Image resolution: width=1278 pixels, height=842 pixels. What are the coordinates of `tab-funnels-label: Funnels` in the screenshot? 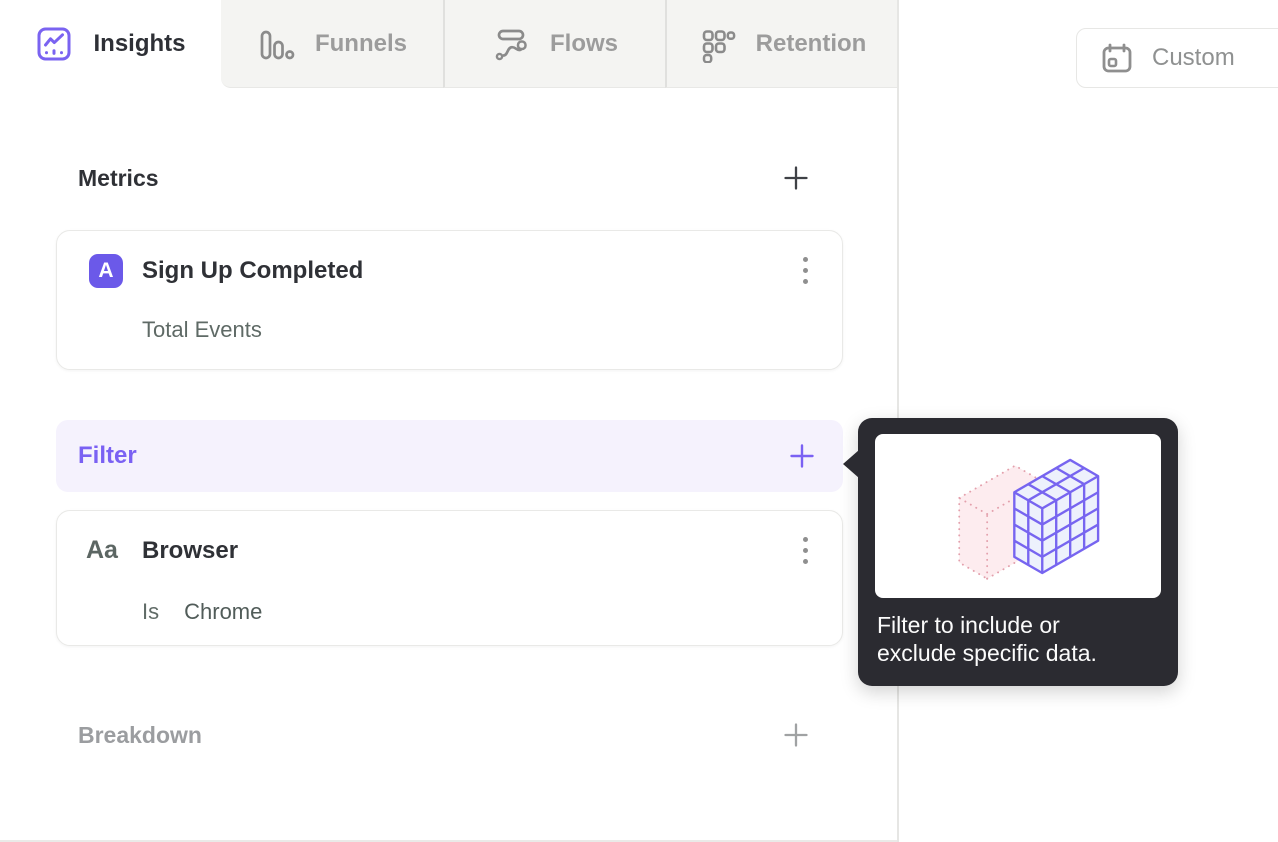 It's located at (360, 43).